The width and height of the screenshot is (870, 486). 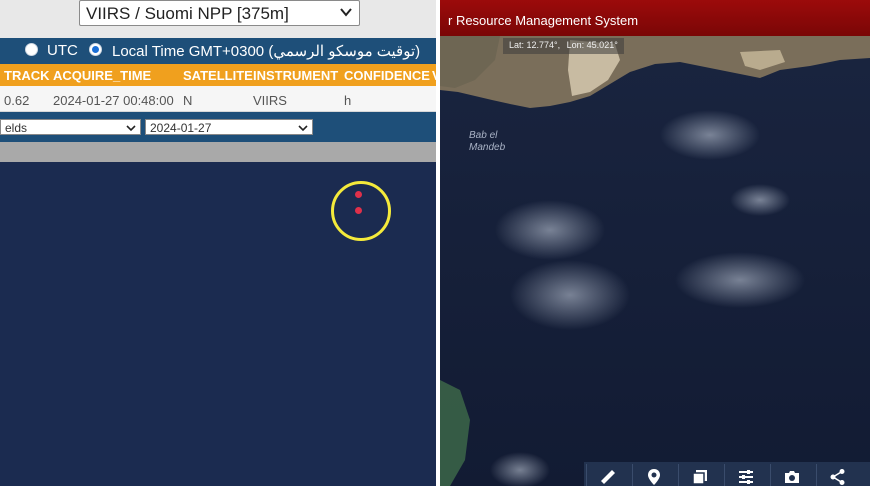 I want to click on coordinate-readout: Lat: 12.774°, Lon: 45.021°, so click(x=563, y=46).